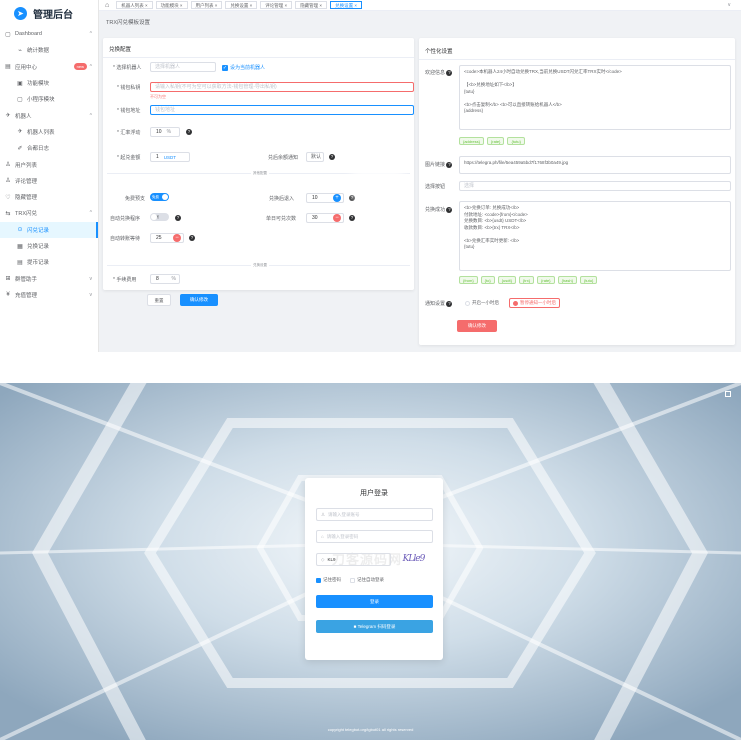 This screenshot has width=741, height=740. Describe the element at coordinates (506, 280) in the screenshot. I see `variable-tag: {usdt}` at that location.